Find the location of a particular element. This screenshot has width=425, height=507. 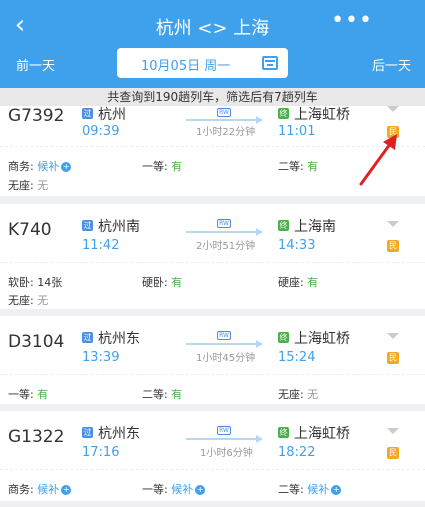

next-day-button: 后一天 is located at coordinates (391, 64).